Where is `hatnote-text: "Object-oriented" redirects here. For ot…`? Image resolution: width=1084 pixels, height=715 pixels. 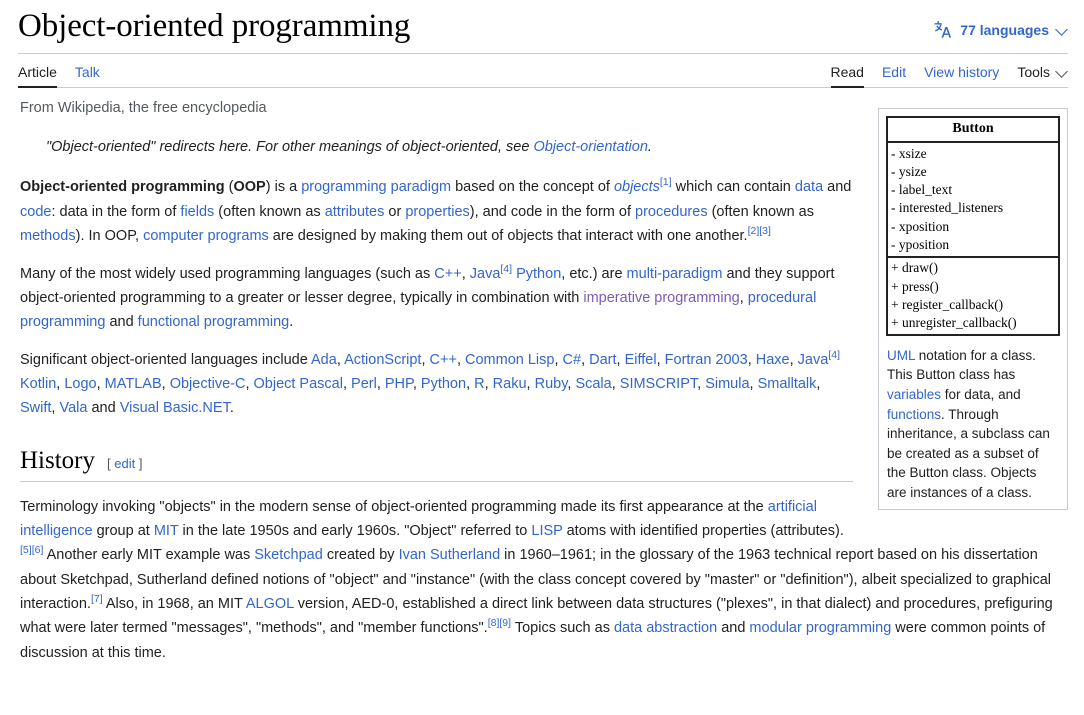
hatnote-text: "Object-oriented" redirects here. For ot… is located at coordinates (290, 147).